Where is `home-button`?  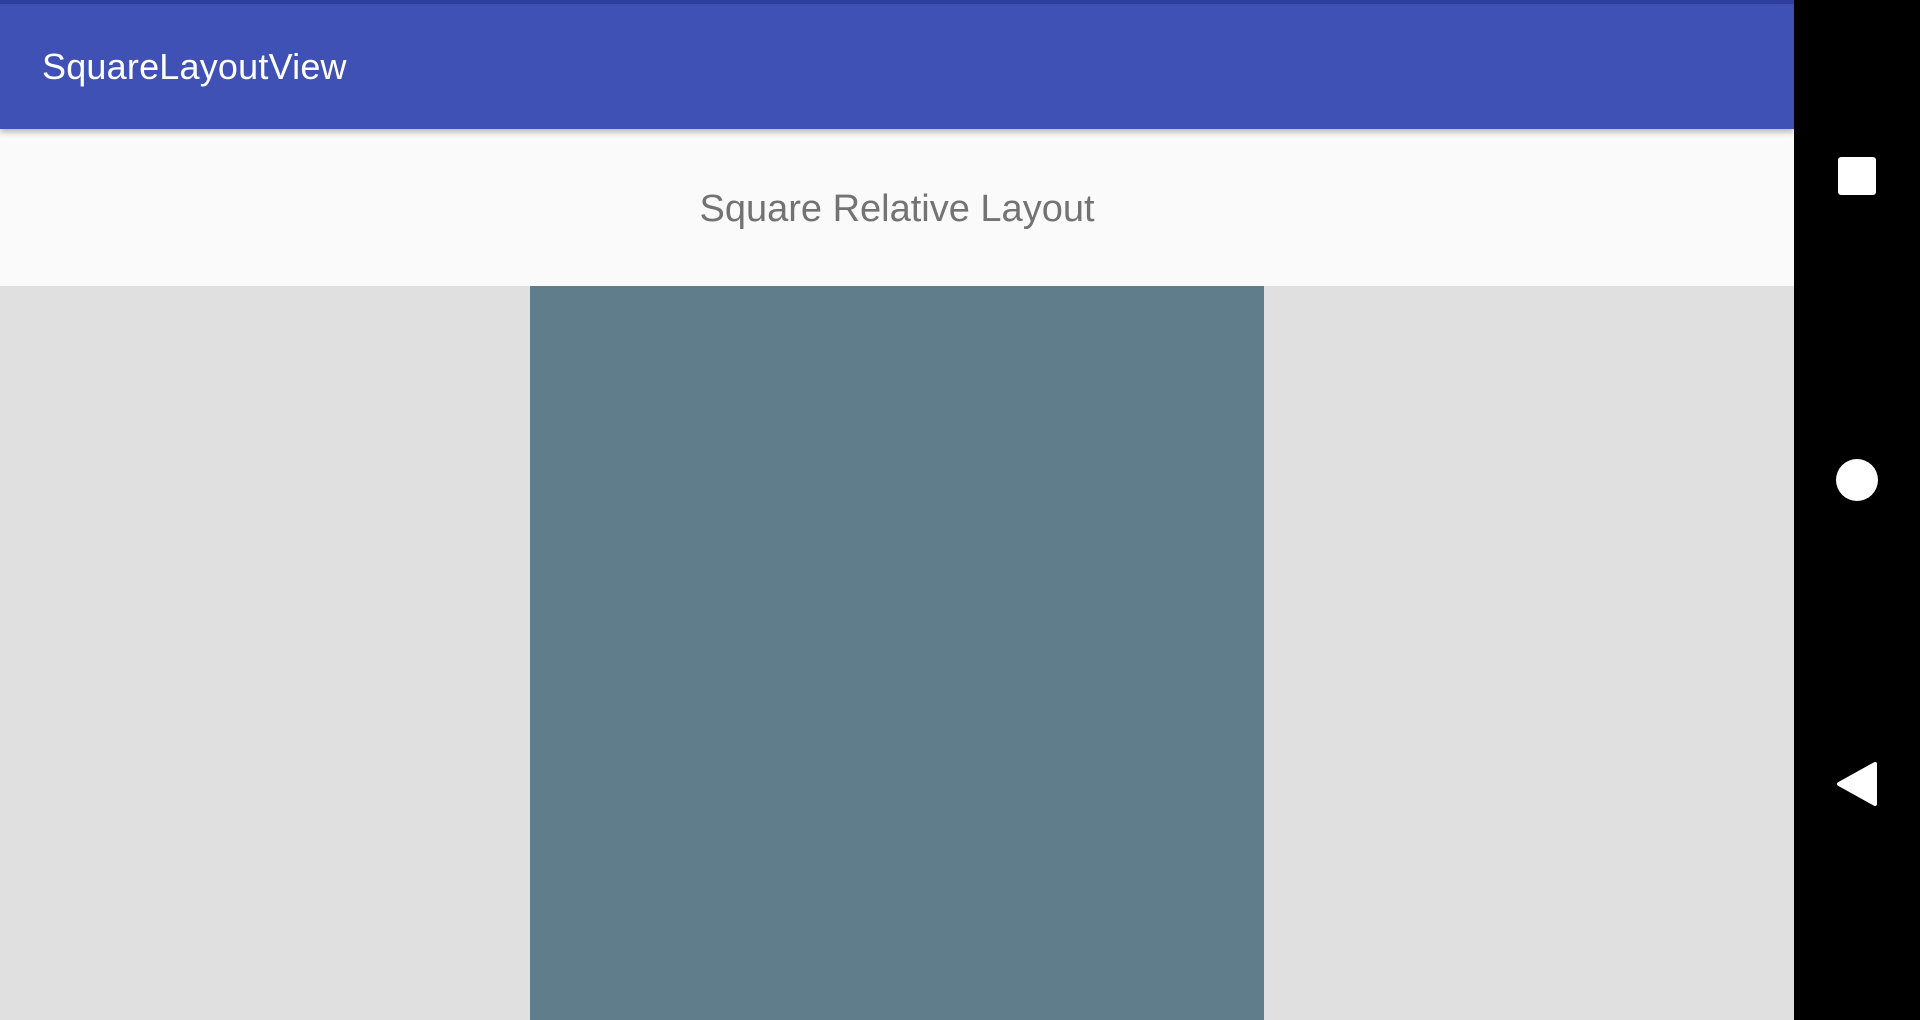 home-button is located at coordinates (1857, 480).